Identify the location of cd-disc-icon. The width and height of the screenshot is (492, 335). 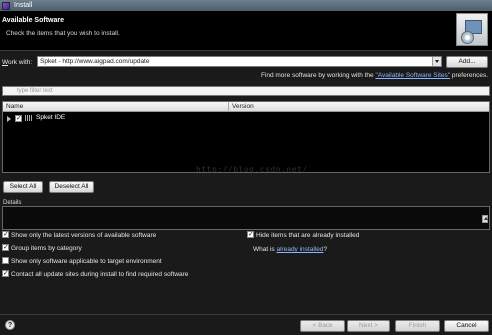
(467, 37).